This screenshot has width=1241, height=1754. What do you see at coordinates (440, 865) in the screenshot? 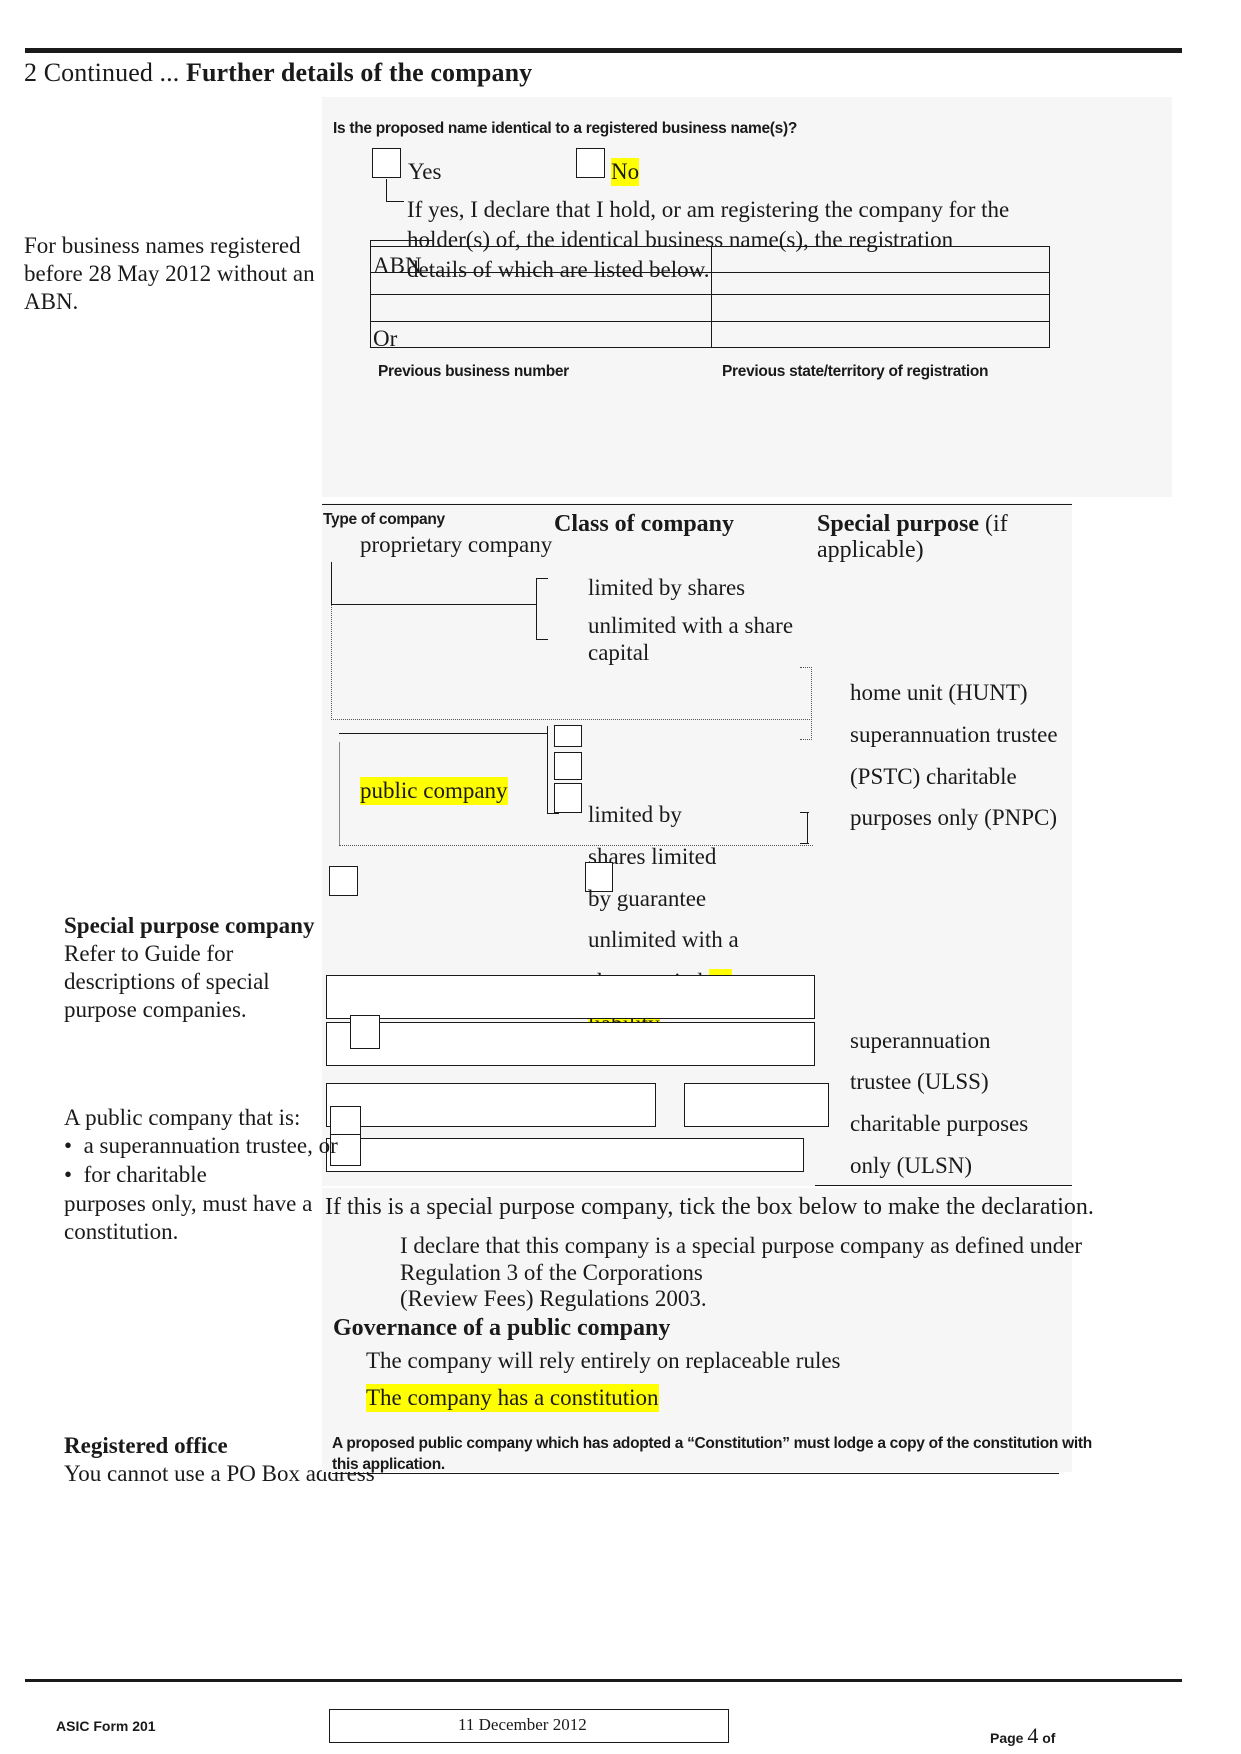
I see `public-company-checkbox-bg` at bounding box center [440, 865].